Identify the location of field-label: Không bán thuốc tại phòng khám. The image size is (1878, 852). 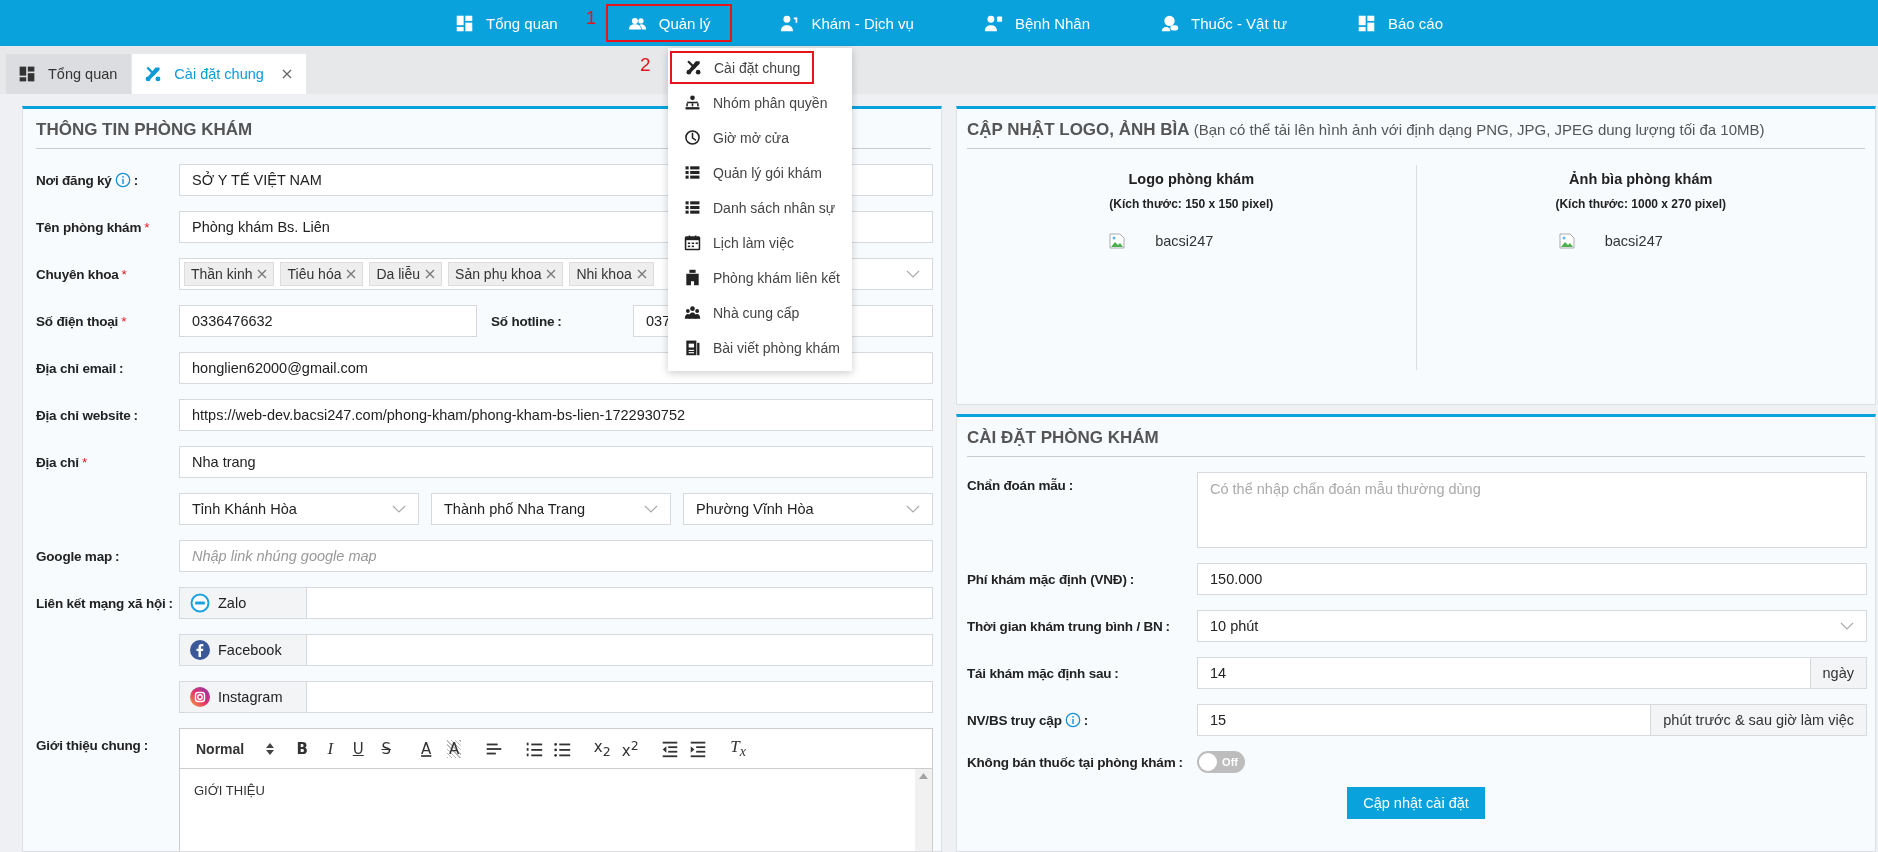
(1071, 762).